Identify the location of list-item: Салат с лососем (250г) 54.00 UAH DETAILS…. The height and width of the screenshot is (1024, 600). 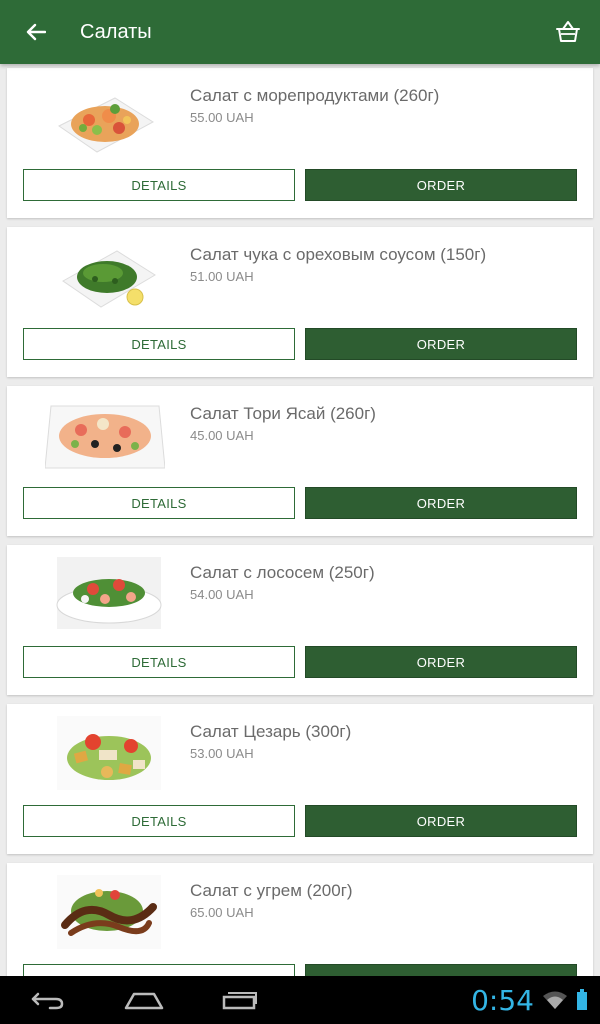
(300, 620).